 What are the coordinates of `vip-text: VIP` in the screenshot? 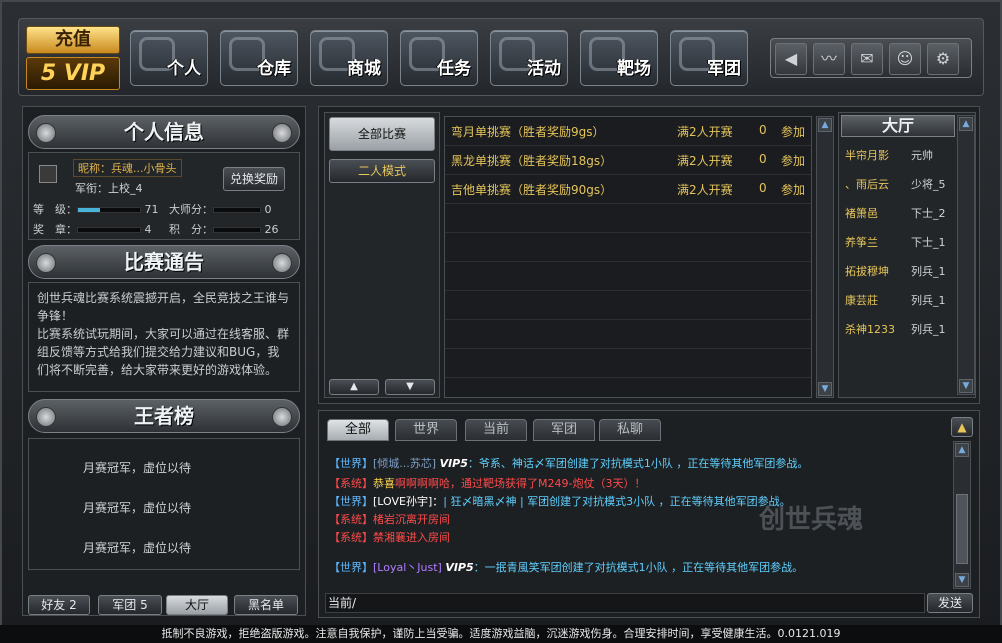 It's located at (84, 73).